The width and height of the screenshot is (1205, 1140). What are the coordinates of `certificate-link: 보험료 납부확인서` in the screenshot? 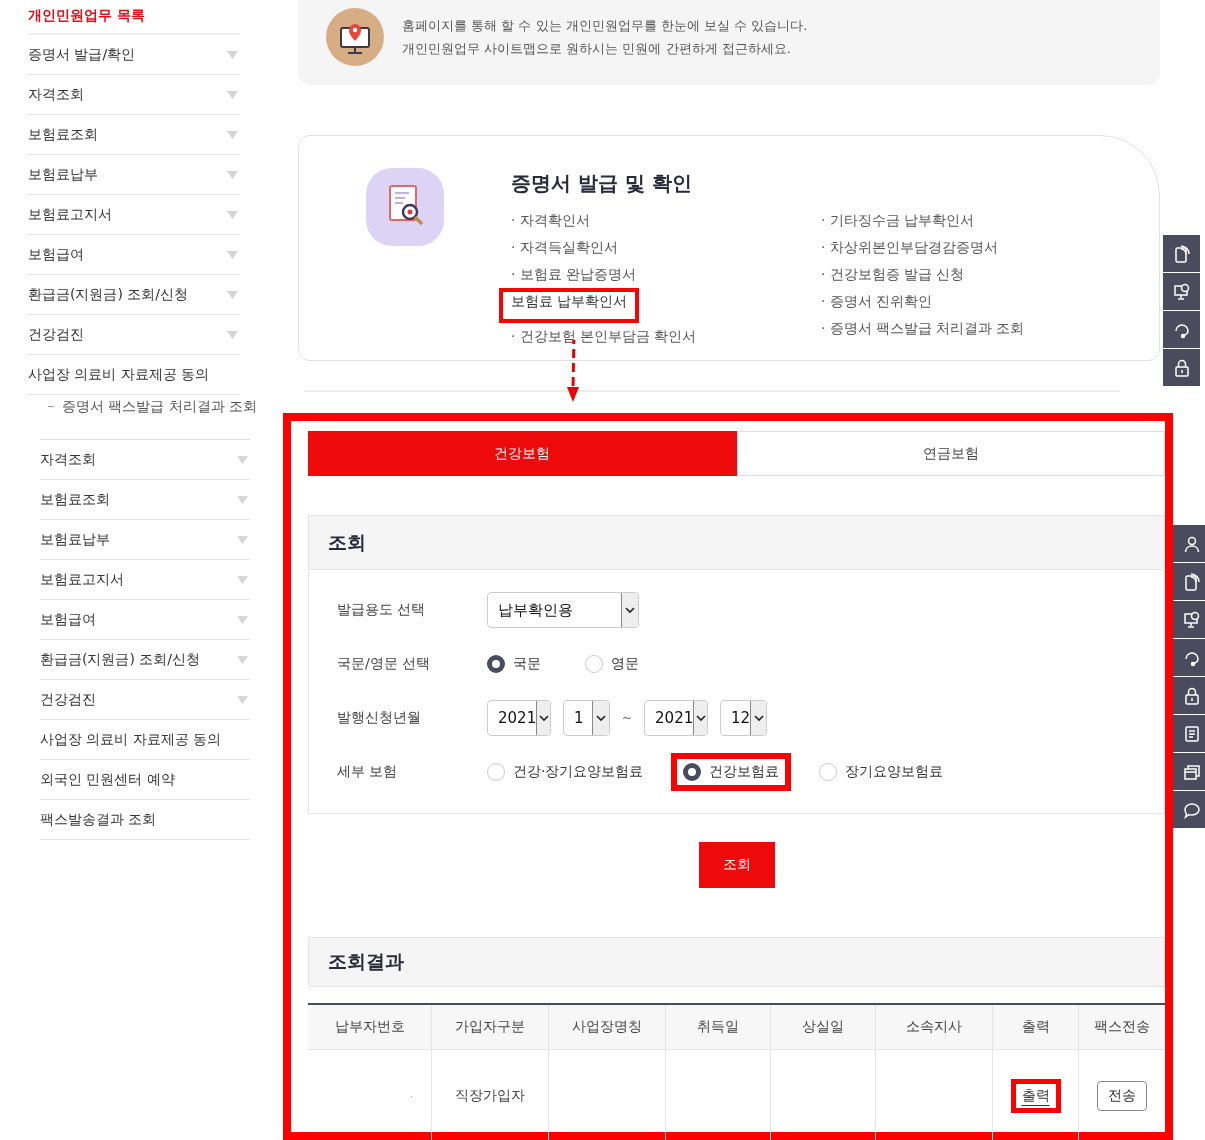 It's located at (569, 305).